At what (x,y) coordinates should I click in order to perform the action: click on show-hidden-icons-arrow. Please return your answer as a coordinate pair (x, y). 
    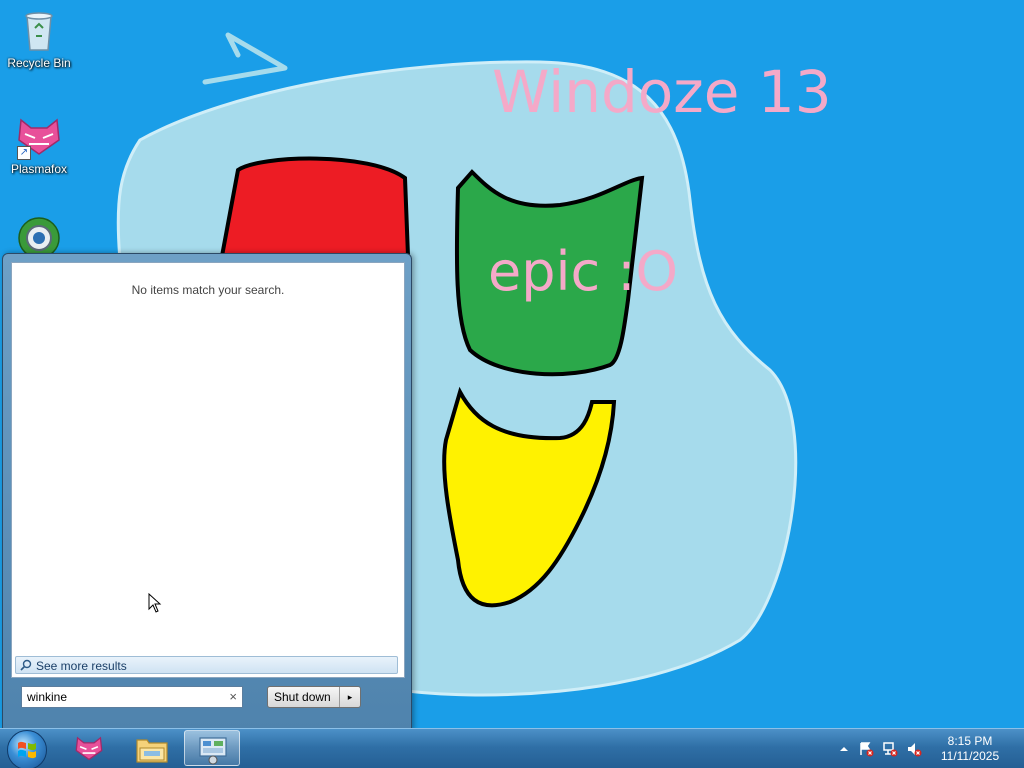
    Looking at the image, I should click on (844, 749).